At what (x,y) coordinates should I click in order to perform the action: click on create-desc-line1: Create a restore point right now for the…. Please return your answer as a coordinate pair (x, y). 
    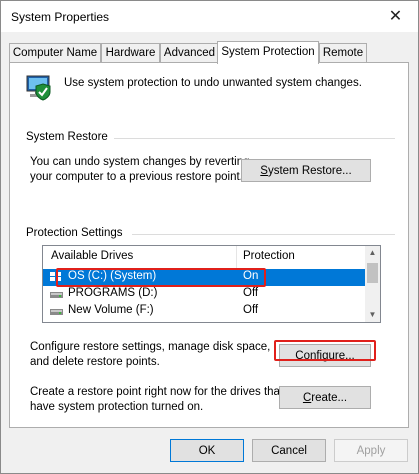
    Looking at the image, I should click on (157, 392).